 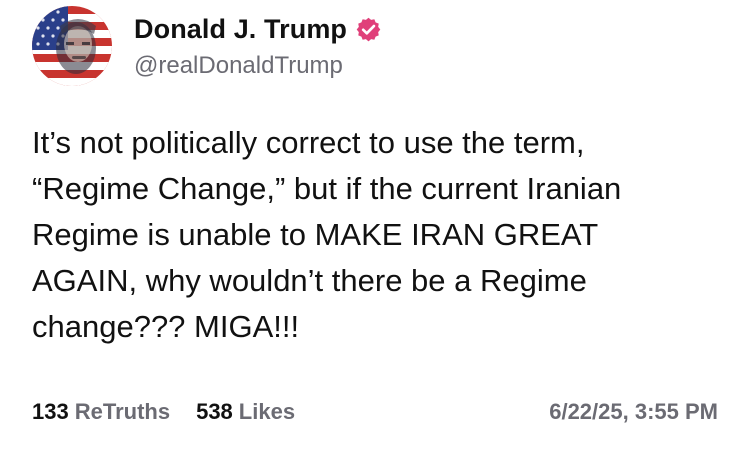 I want to click on avatar-image, so click(x=72, y=46).